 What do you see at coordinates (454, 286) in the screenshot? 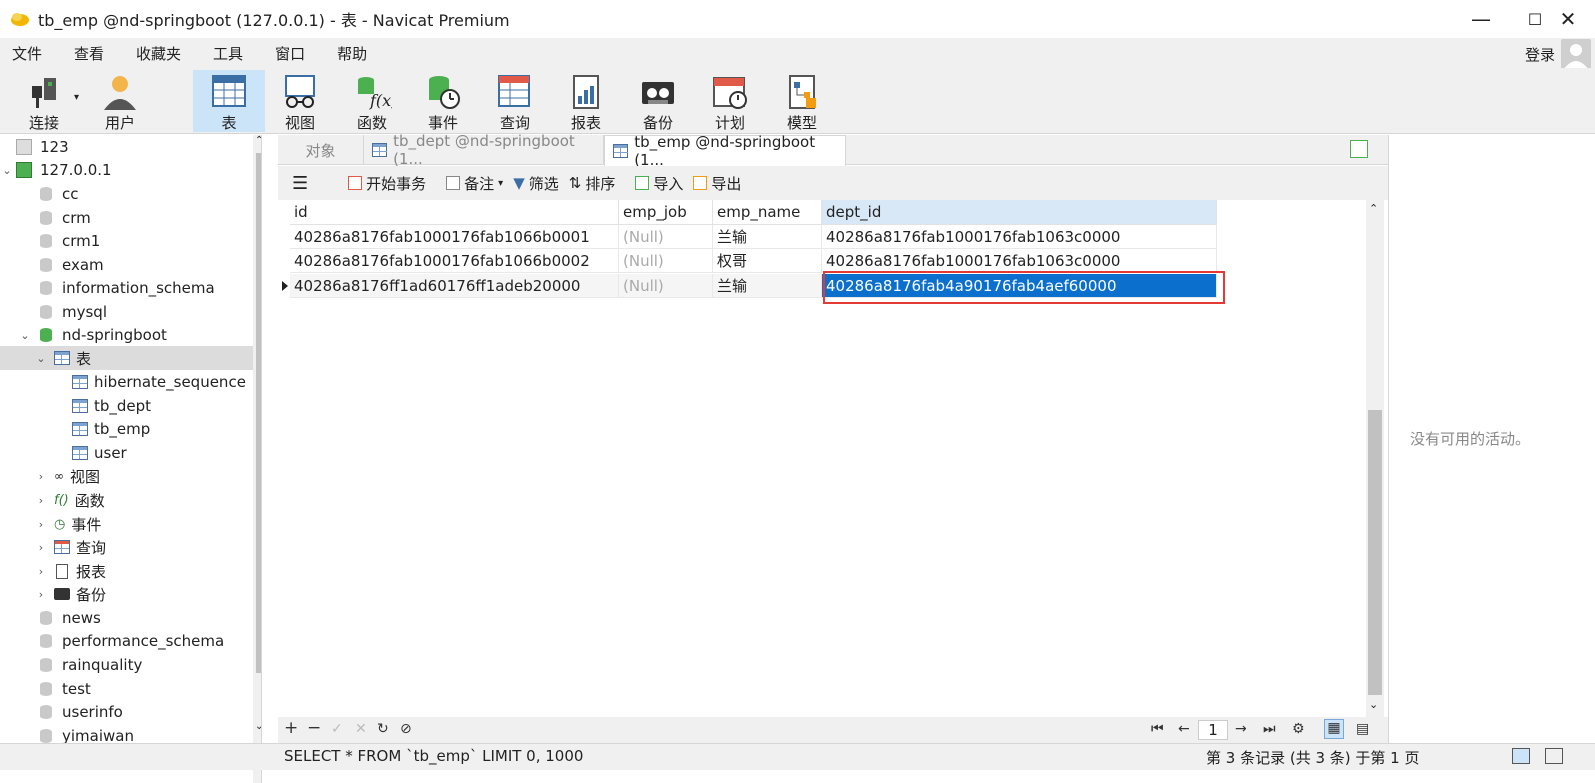
I see `table-cell: 40286a8176ff1ad60176ff1adeb20000` at bounding box center [454, 286].